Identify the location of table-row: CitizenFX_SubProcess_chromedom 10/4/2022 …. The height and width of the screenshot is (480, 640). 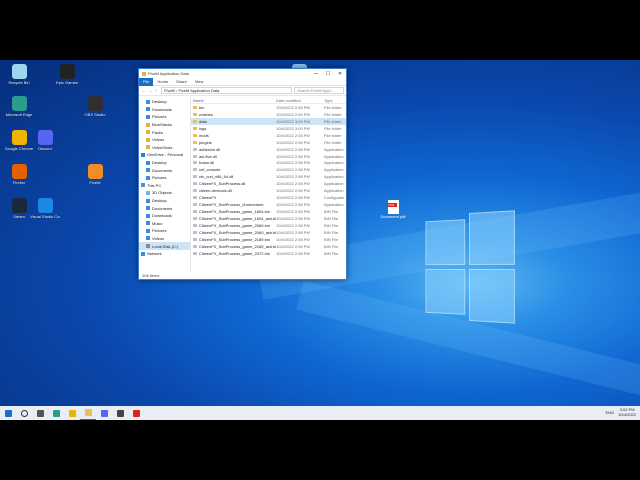
(268, 204).